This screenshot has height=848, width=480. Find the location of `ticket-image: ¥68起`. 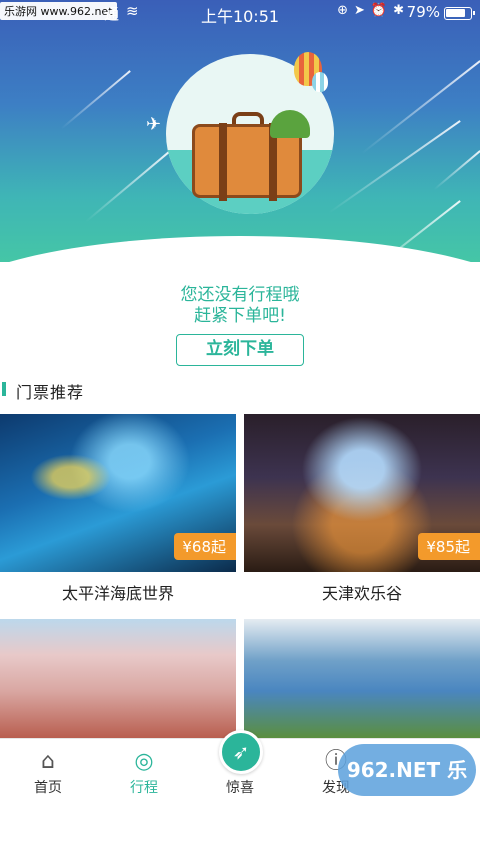

ticket-image: ¥68起 is located at coordinates (118, 493).